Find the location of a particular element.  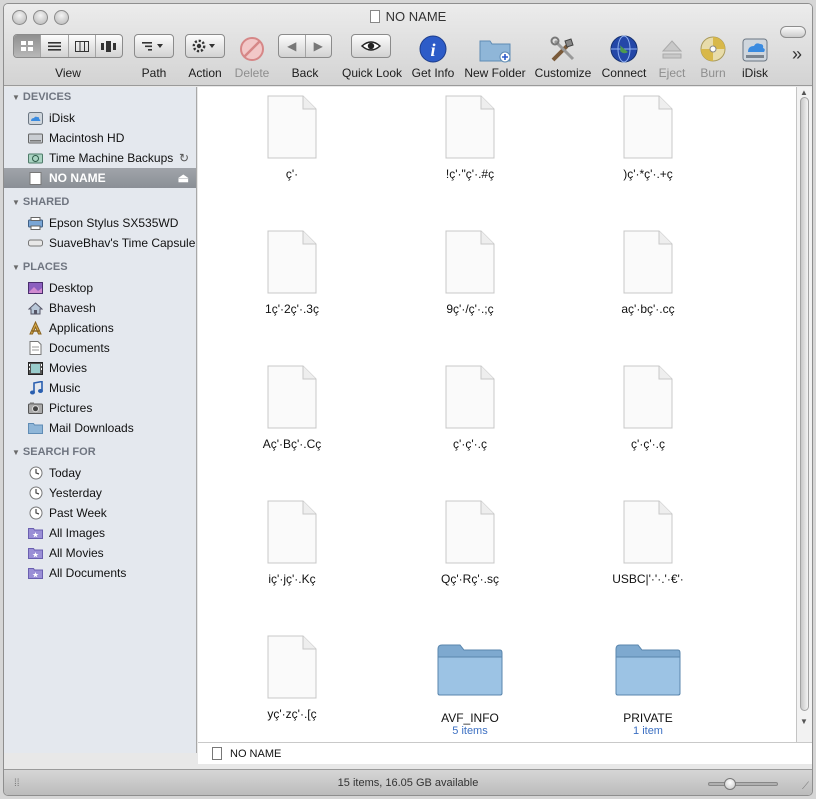

file-item: USBC|'·'·.'·€'· is located at coordinates (648, 543).